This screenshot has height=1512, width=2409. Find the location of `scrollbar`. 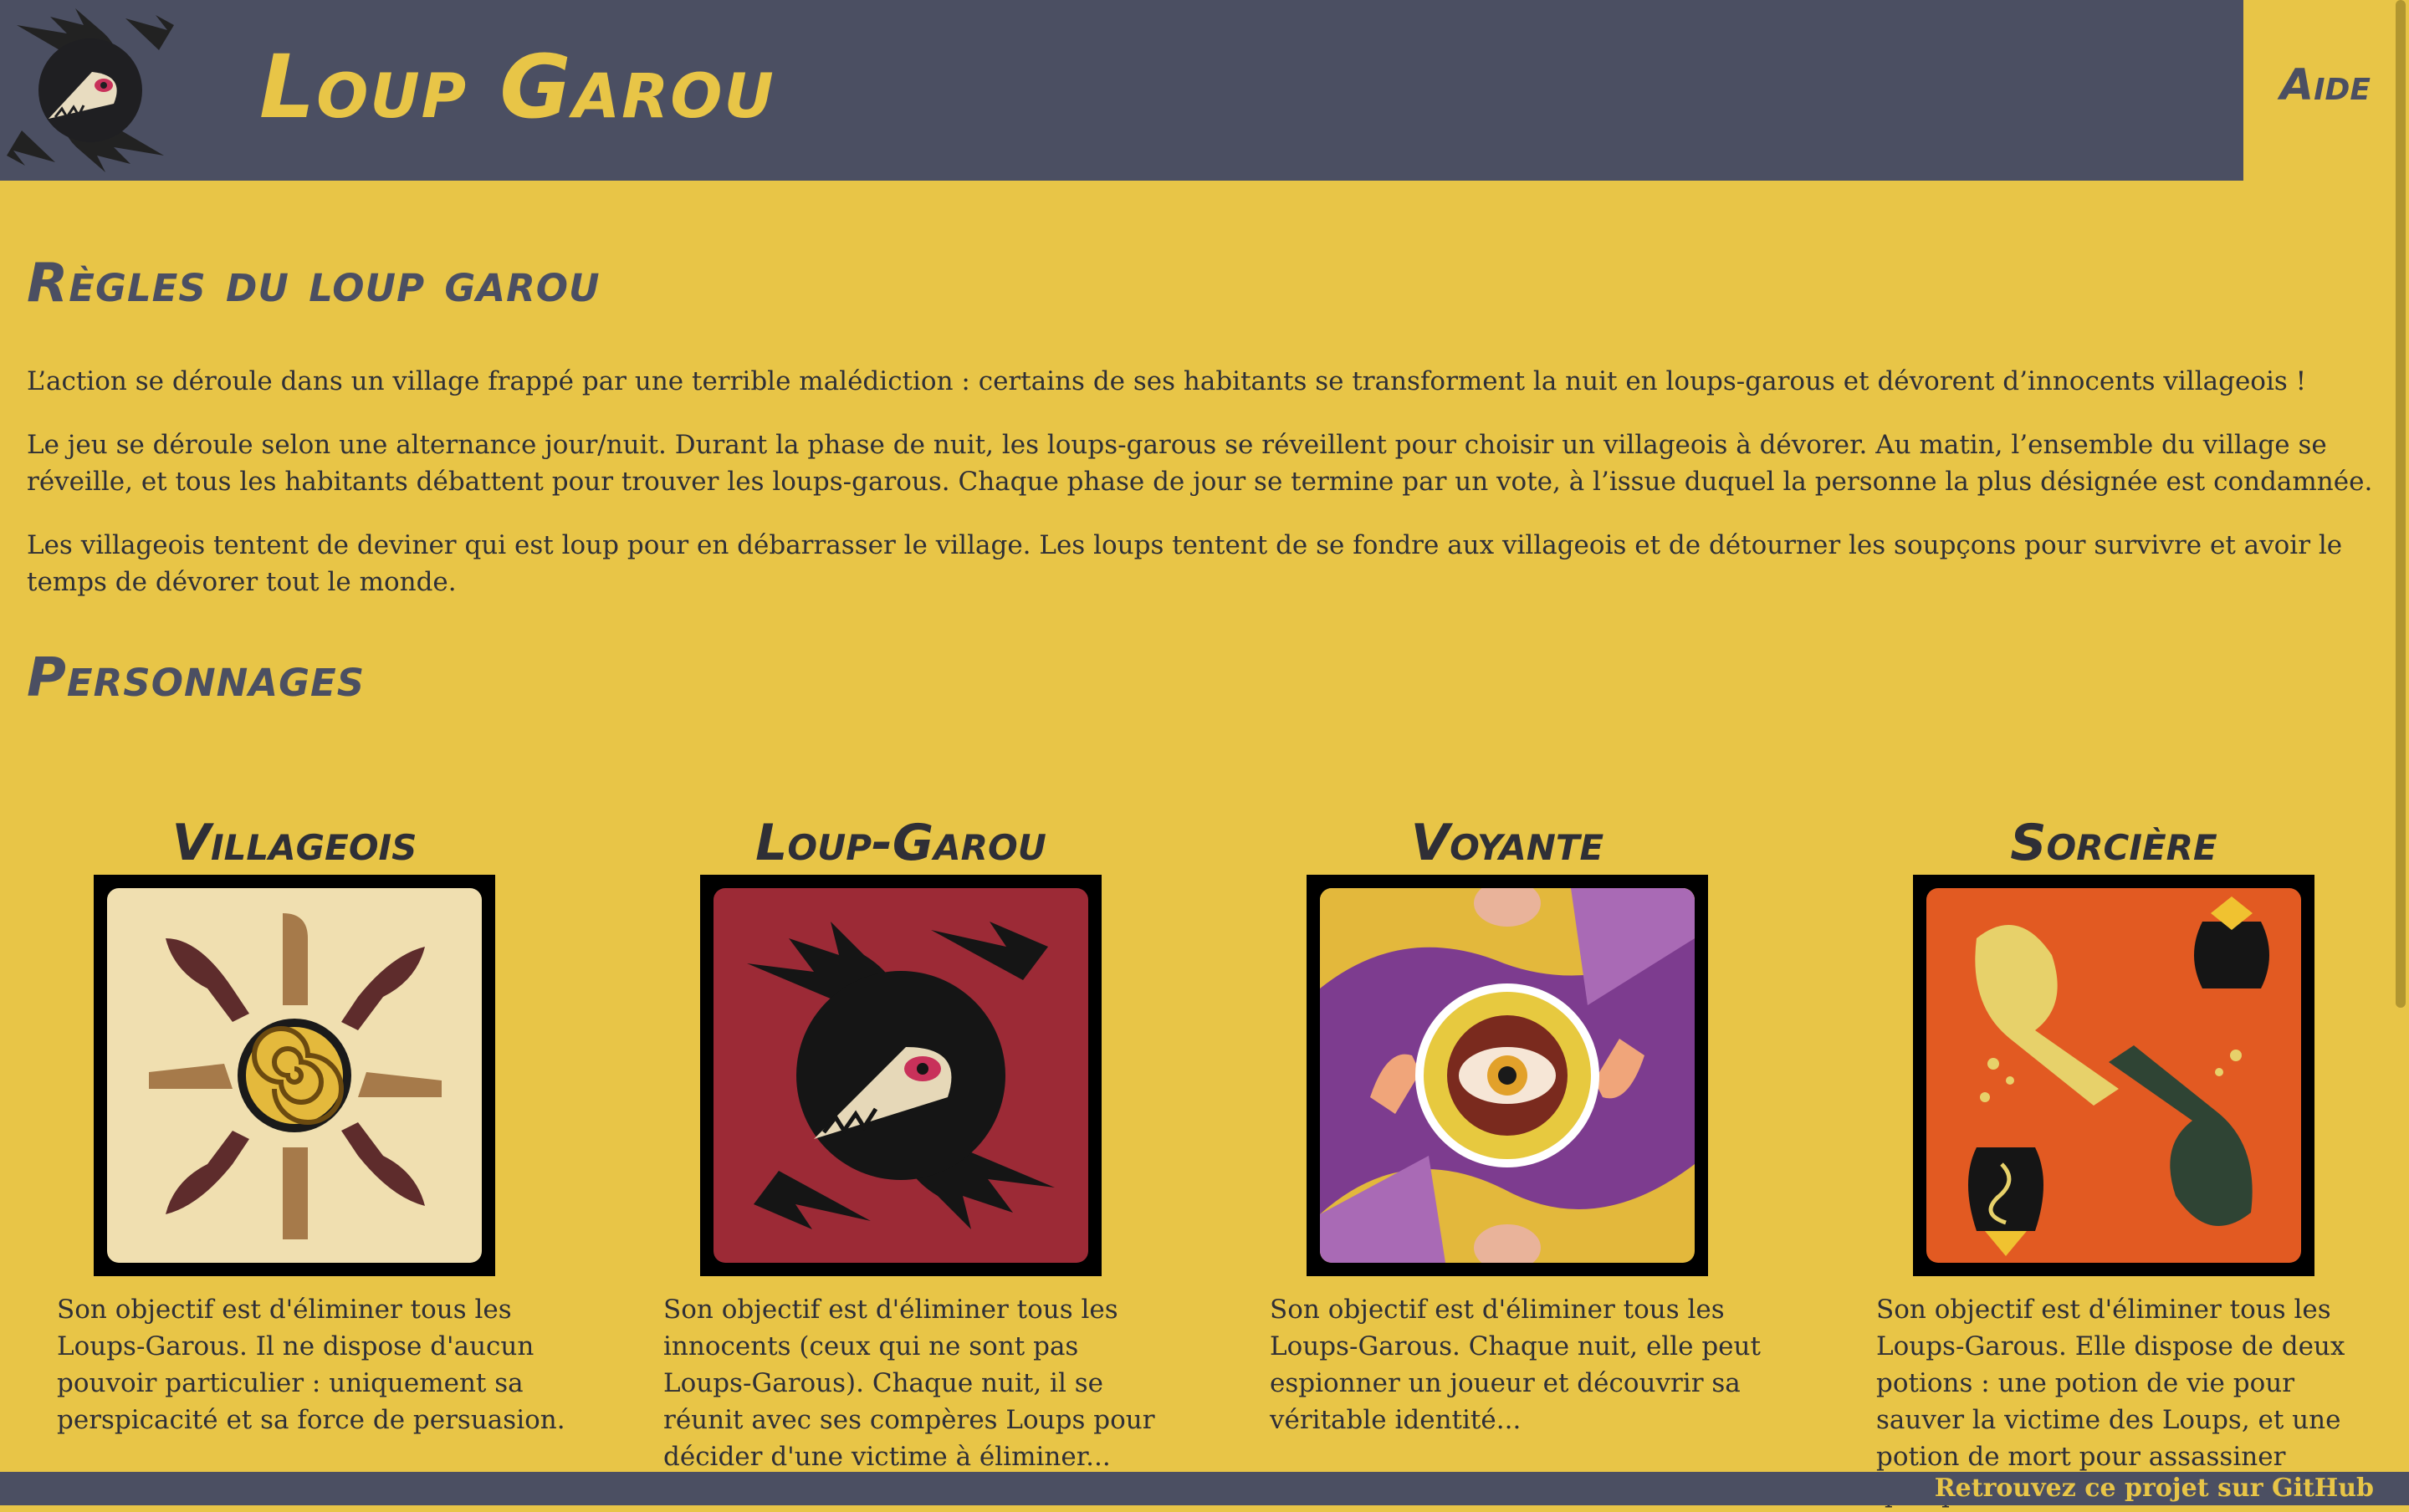

scrollbar is located at coordinates (2400, 736).